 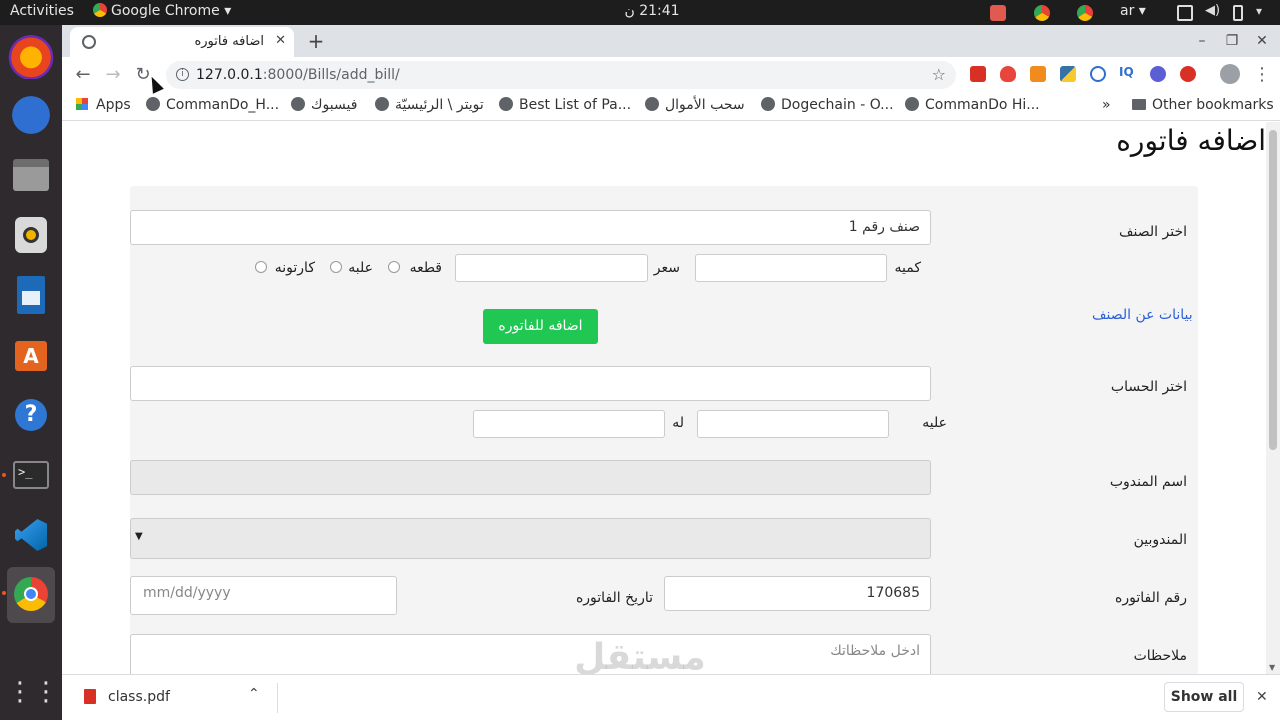 I want to click on bookmark-star-icon: ☆, so click(x=939, y=74).